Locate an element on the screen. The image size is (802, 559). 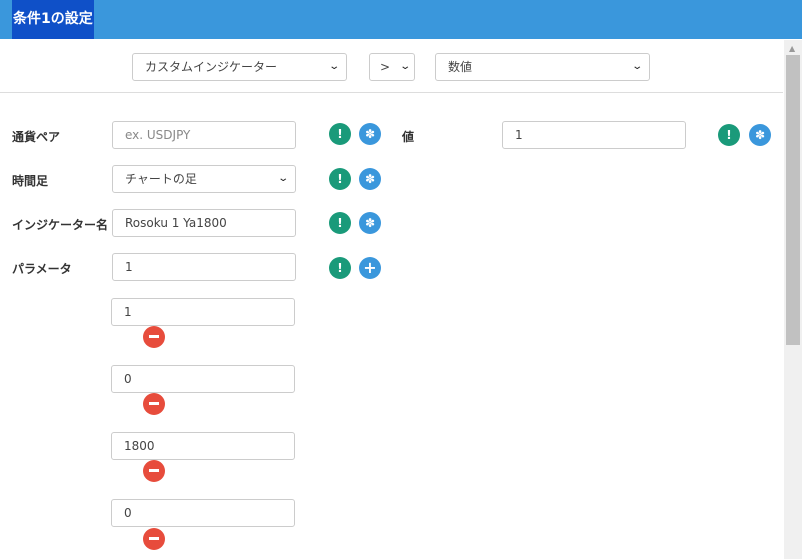
pair-input: ex. USDJPY is located at coordinates (204, 135).